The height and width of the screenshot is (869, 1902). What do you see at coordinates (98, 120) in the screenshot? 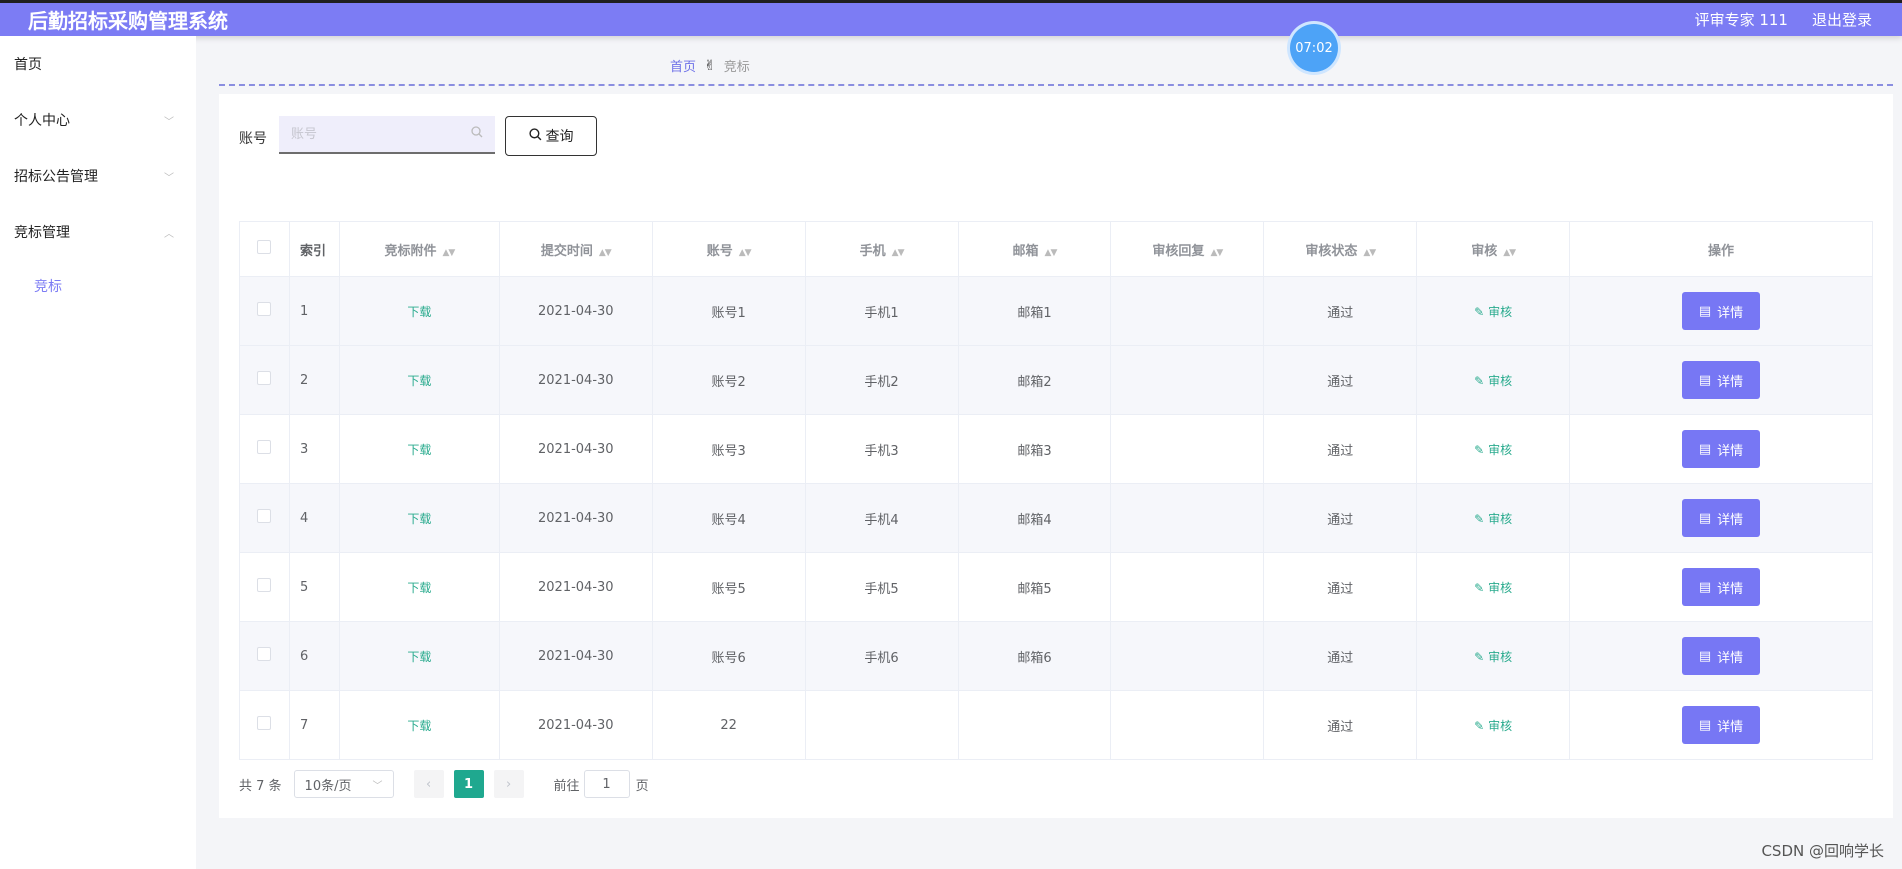
I see `sidebar-item-personal-center: 个人中心 ﹀` at bounding box center [98, 120].